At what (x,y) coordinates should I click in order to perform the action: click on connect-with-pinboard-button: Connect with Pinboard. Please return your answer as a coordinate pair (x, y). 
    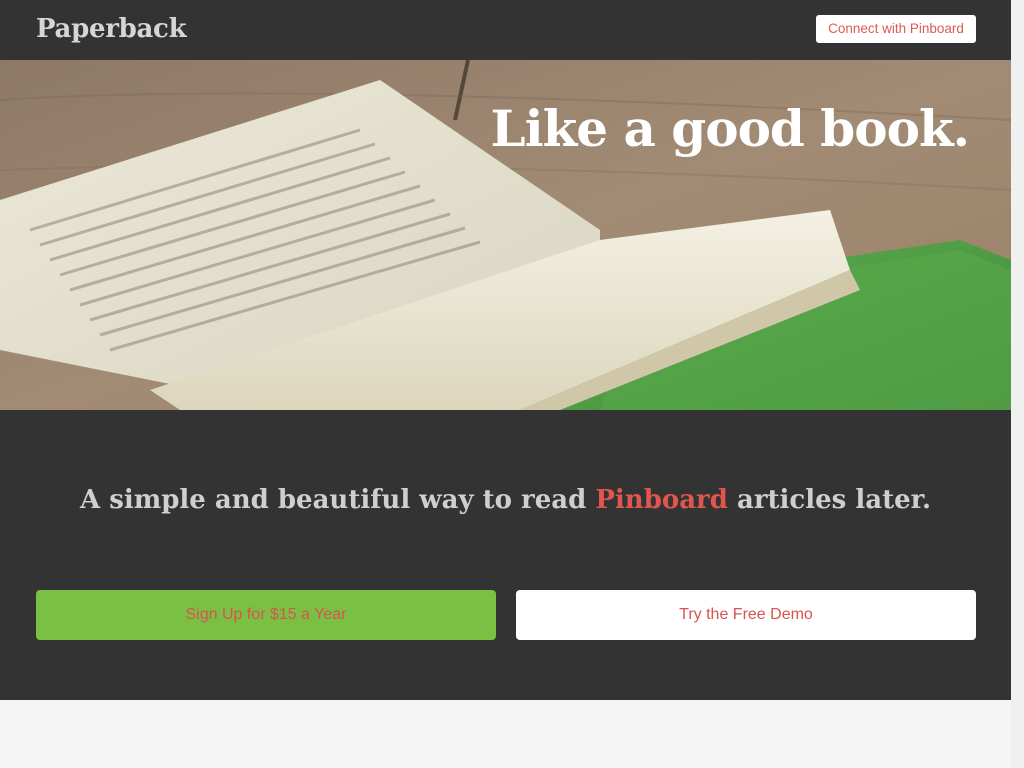
    Looking at the image, I should click on (896, 29).